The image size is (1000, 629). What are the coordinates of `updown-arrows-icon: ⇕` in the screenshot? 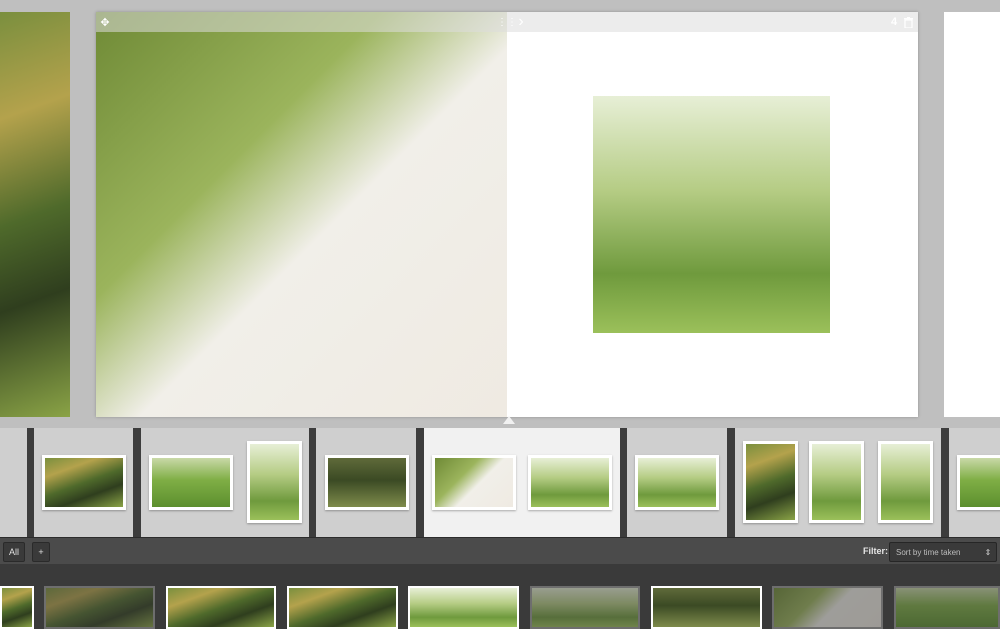 It's located at (988, 552).